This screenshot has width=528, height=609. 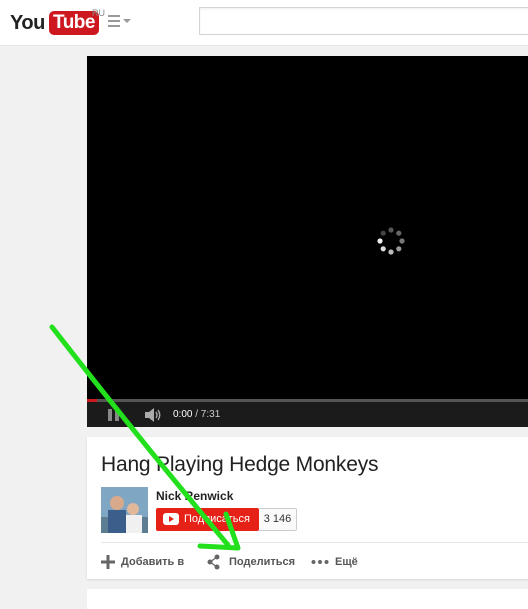 What do you see at coordinates (320, 562) in the screenshot?
I see `more-dots-icon` at bounding box center [320, 562].